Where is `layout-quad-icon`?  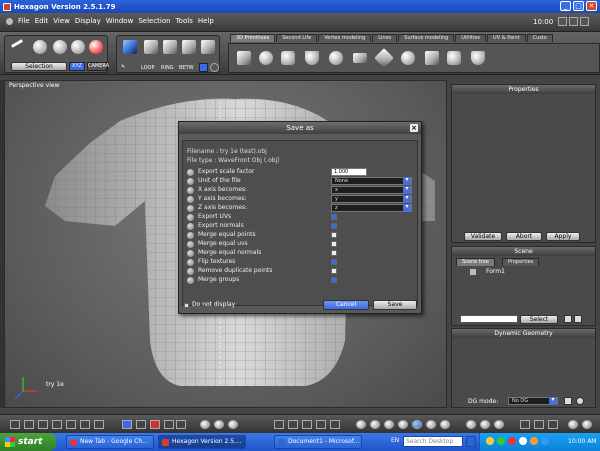
layout-quad-icon is located at coordinates (29, 424).